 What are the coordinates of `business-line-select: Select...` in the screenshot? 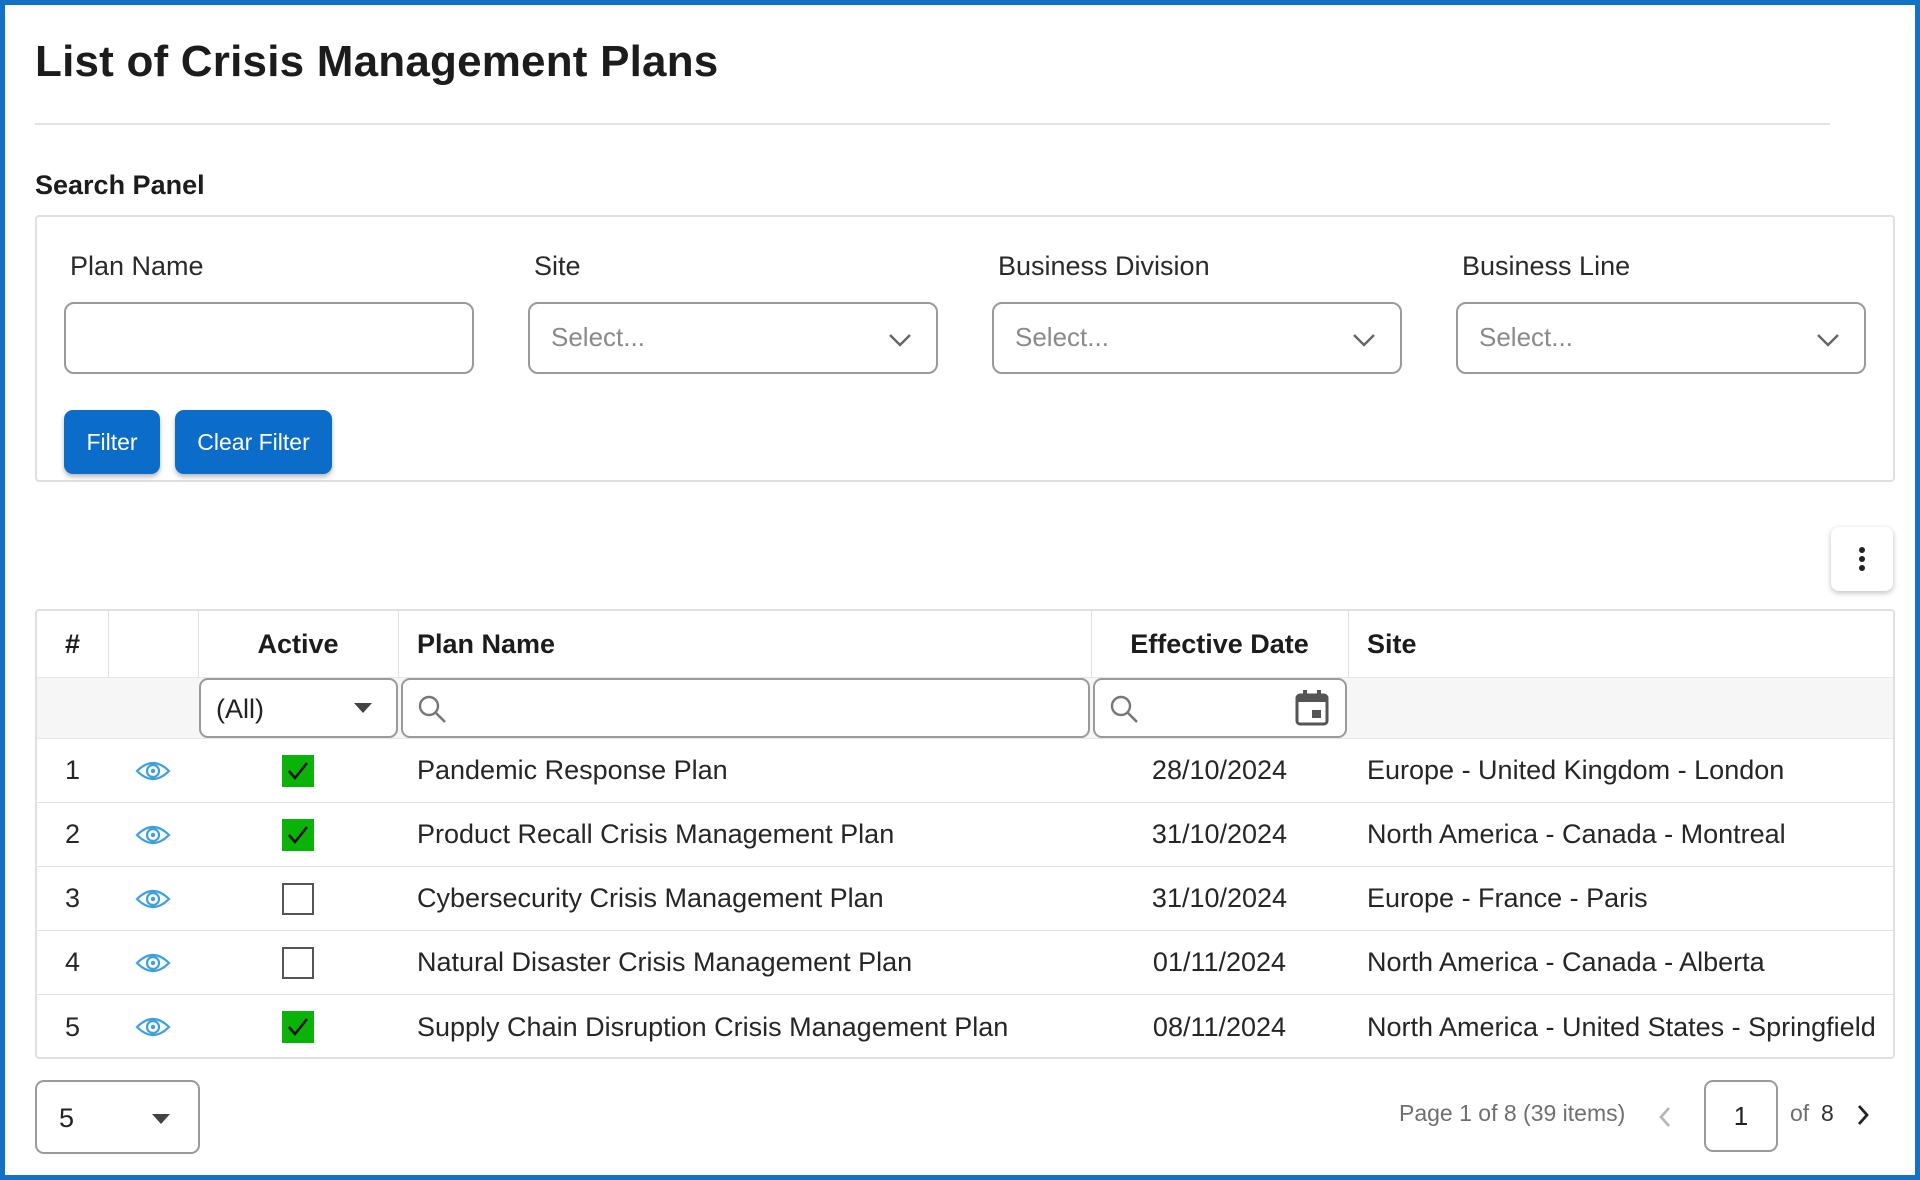 It's located at (1661, 338).